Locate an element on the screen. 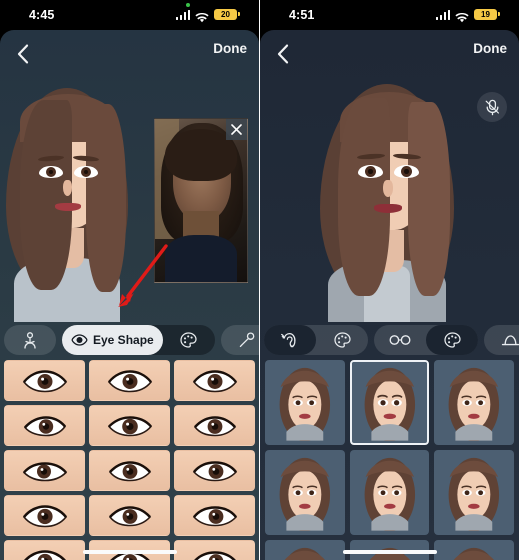  toolbar-group-glasses is located at coordinates (426, 340).